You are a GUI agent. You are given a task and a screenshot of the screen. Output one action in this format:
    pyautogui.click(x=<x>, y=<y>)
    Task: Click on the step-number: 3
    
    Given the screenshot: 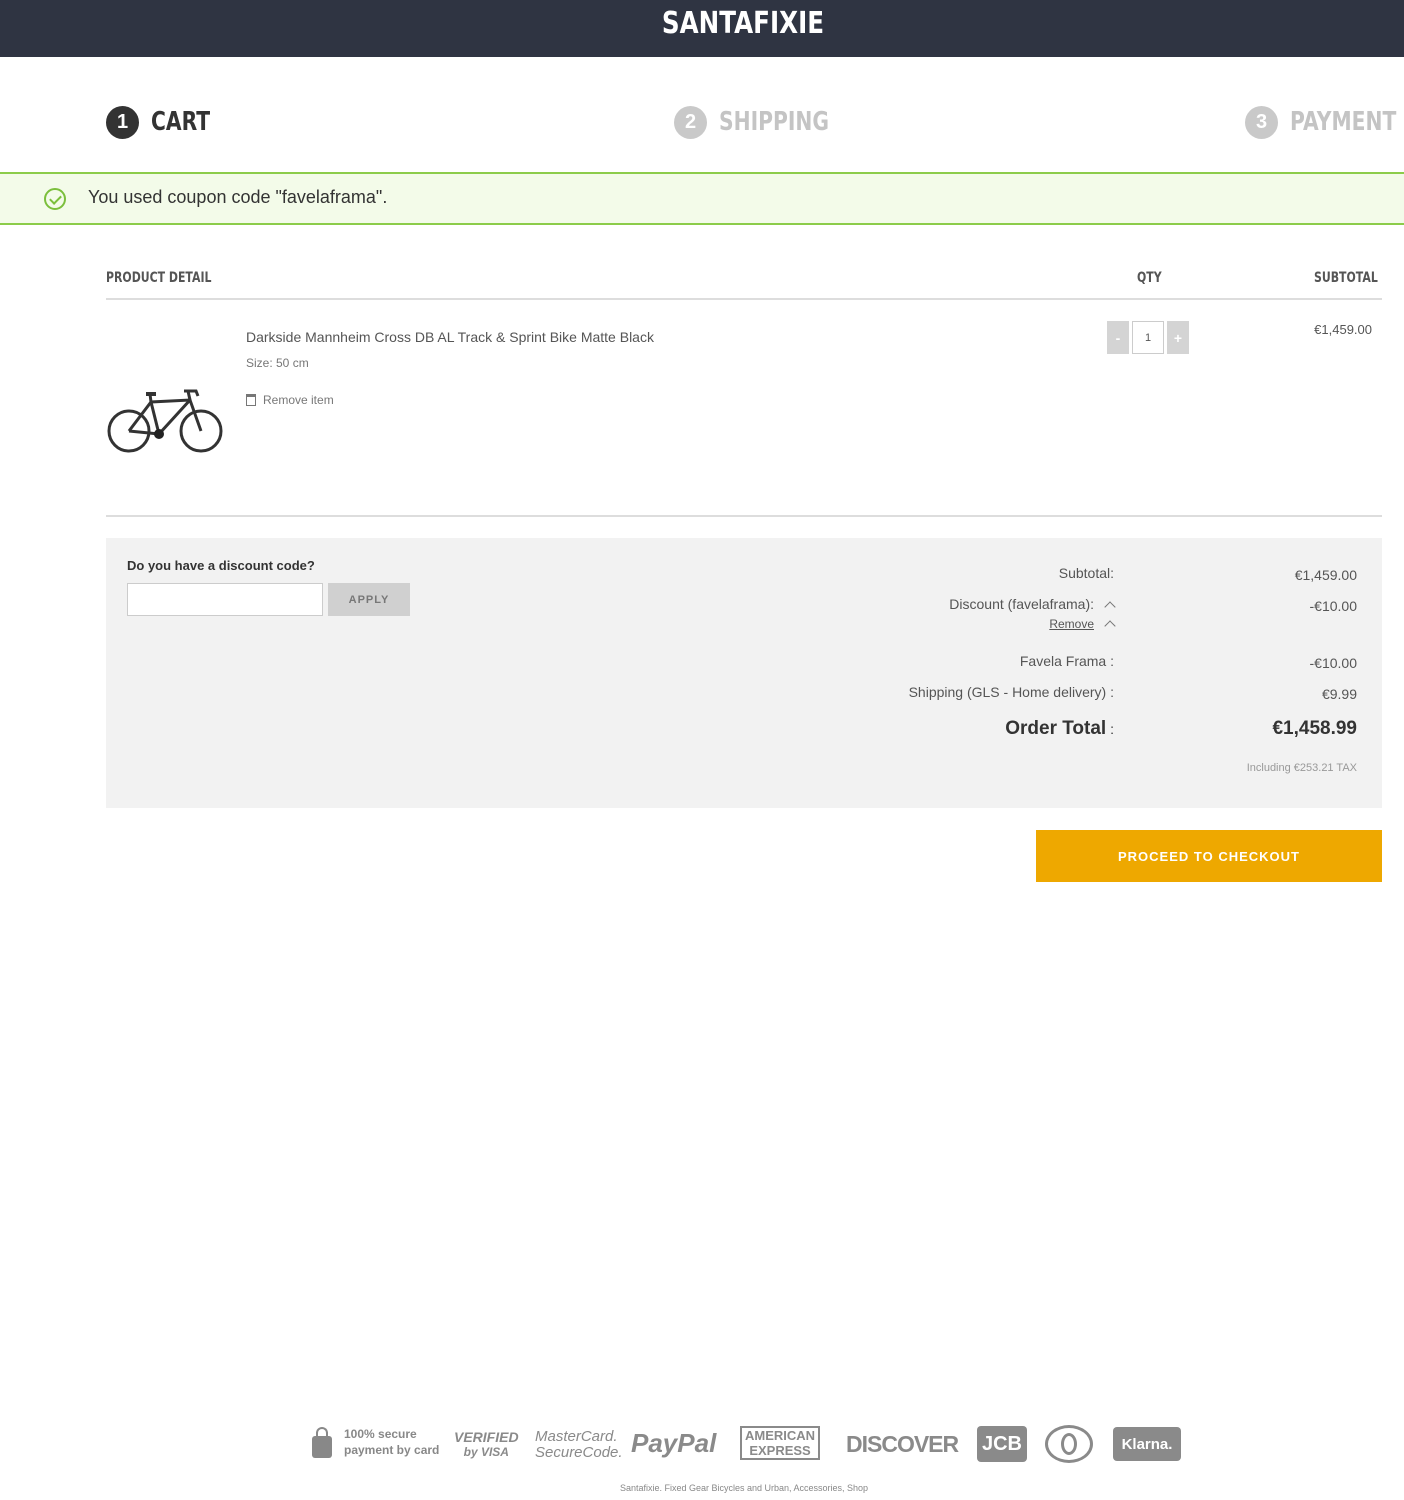 What is the action you would take?
    pyautogui.click(x=1261, y=122)
    